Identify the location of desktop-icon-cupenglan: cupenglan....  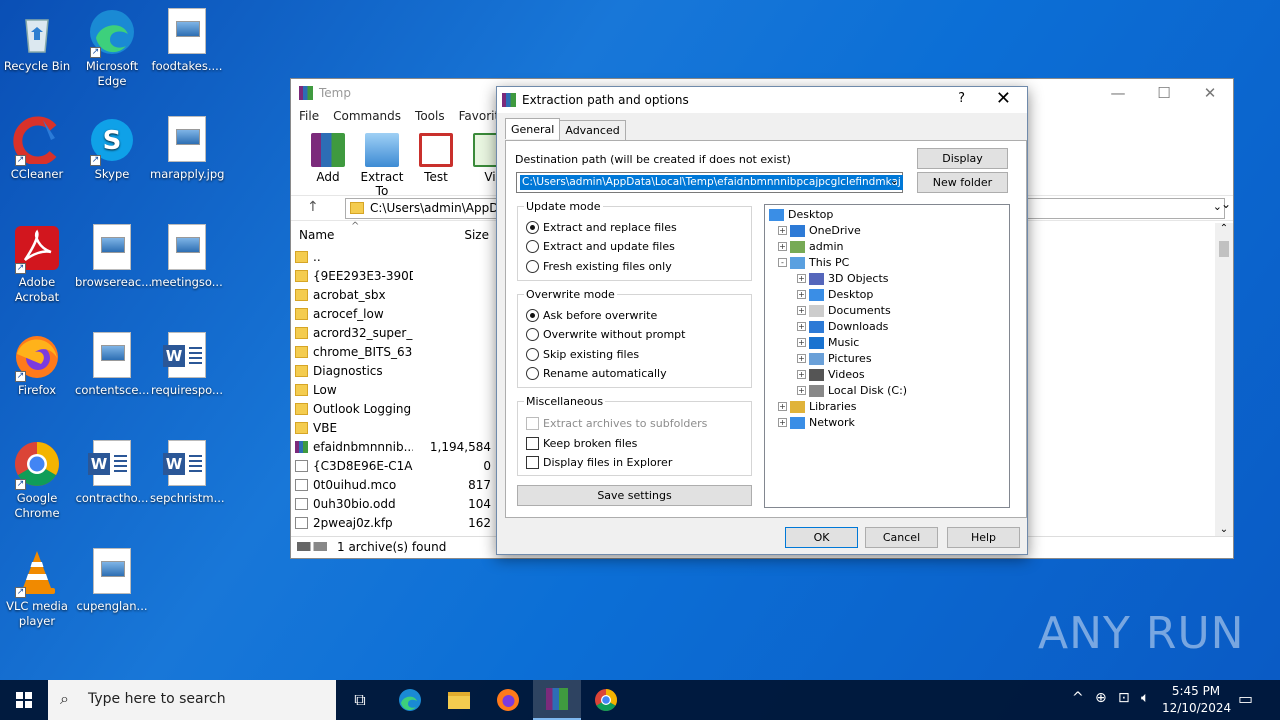
(112, 581).